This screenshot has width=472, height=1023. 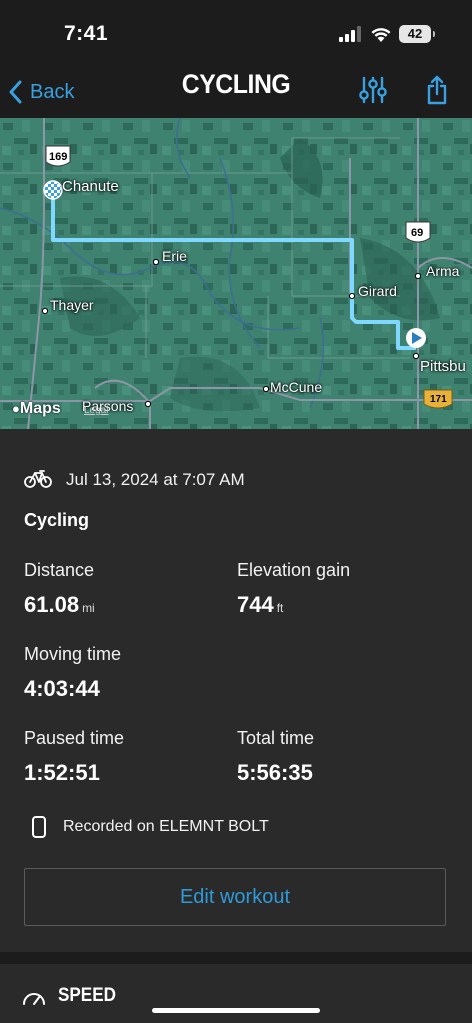 What do you see at coordinates (417, 233) in the screenshot?
I see `shield-us69: 69` at bounding box center [417, 233].